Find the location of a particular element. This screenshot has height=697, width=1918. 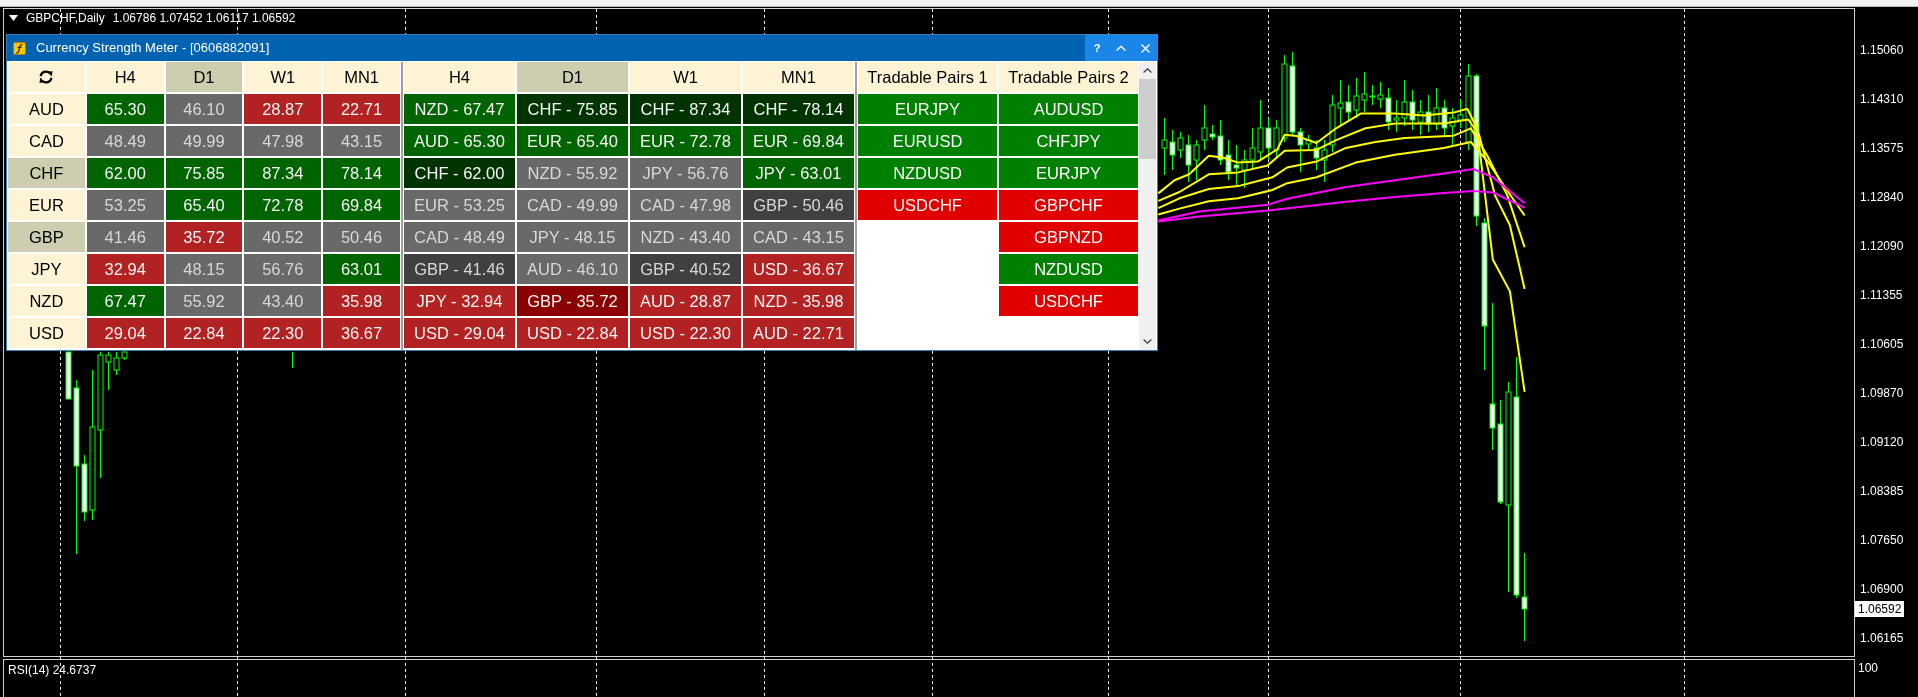

table-cell: GBP - 40.52 is located at coordinates (685, 269).